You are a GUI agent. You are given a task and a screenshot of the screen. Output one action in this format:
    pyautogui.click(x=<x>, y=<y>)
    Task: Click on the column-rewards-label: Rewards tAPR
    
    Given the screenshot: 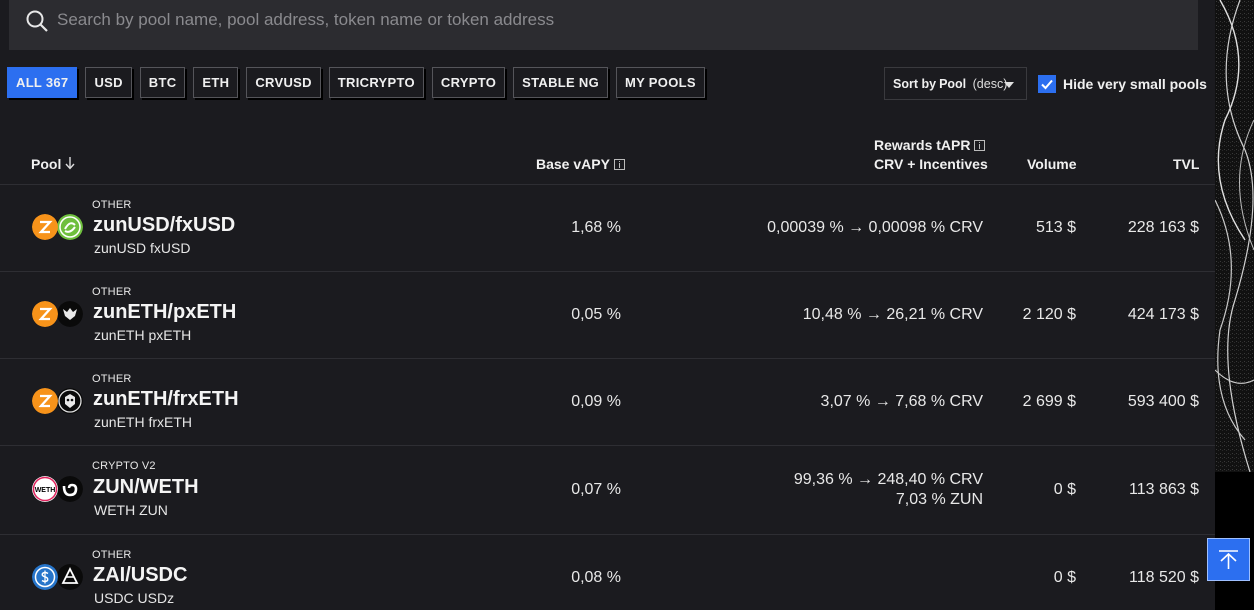 What is the action you would take?
    pyautogui.click(x=922, y=145)
    